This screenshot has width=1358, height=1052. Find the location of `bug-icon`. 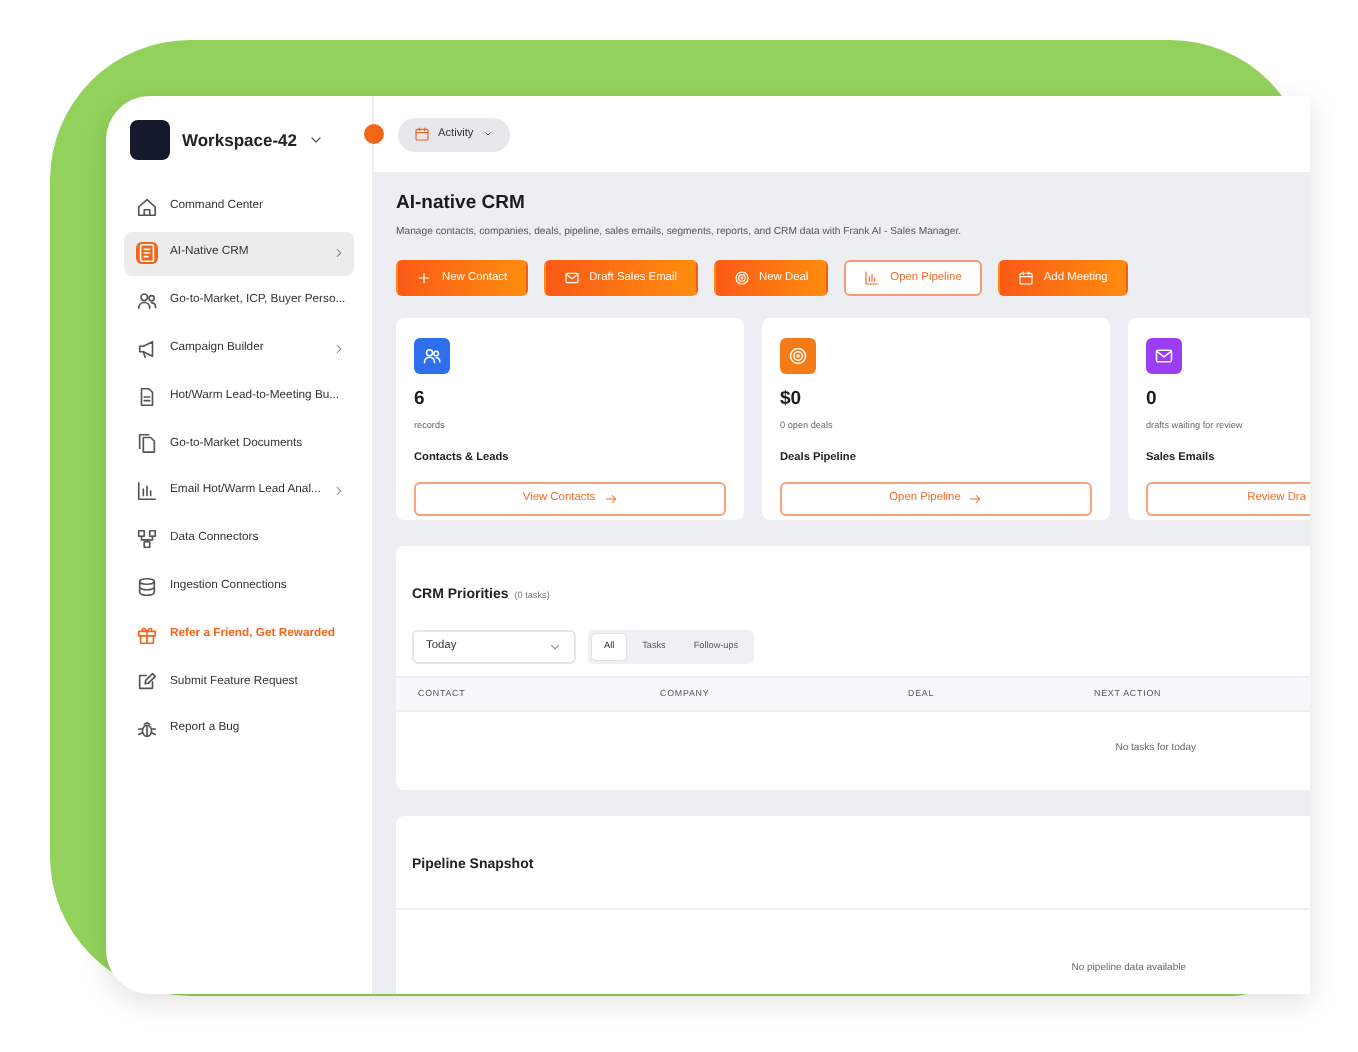

bug-icon is located at coordinates (147, 729).